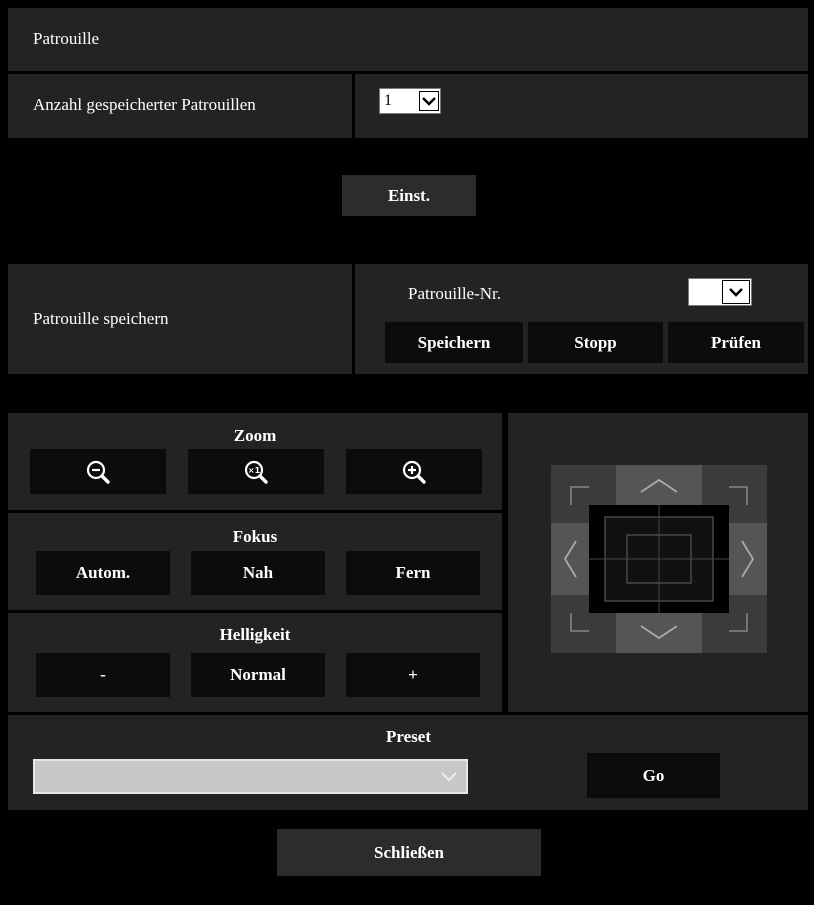  What do you see at coordinates (409, 852) in the screenshot?
I see `close-button: Schließen` at bounding box center [409, 852].